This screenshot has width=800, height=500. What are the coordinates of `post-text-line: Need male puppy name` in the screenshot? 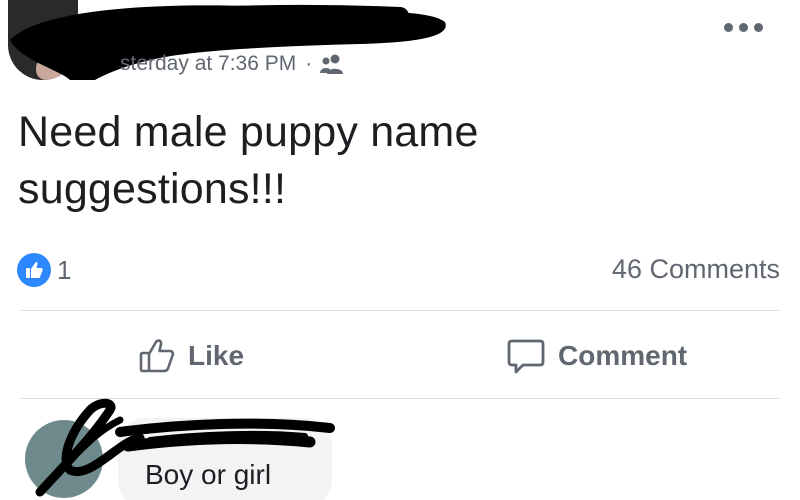 It's located at (248, 132).